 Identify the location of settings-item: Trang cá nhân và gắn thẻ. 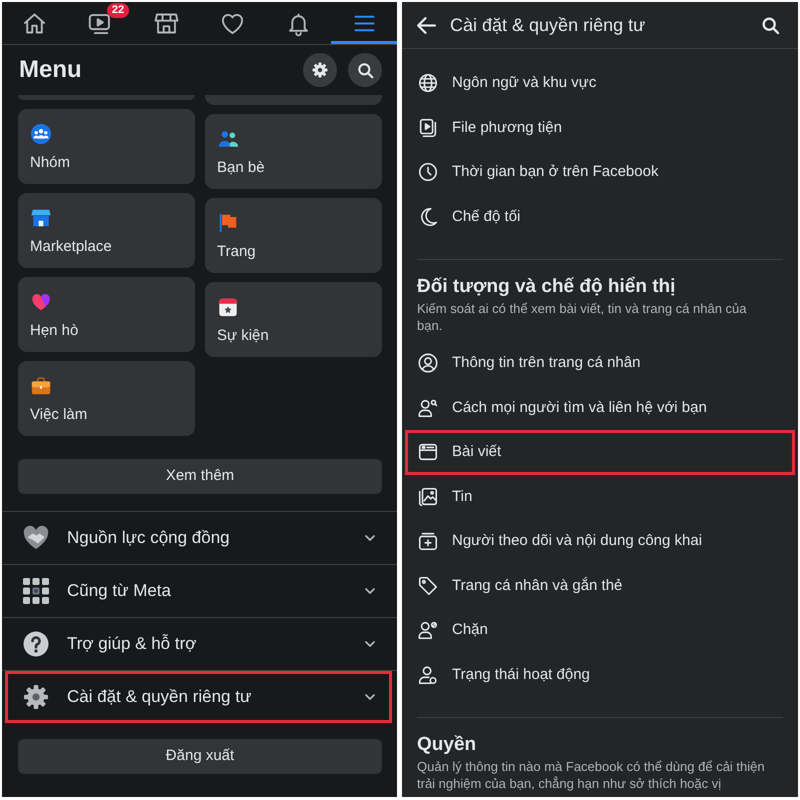
(600, 586).